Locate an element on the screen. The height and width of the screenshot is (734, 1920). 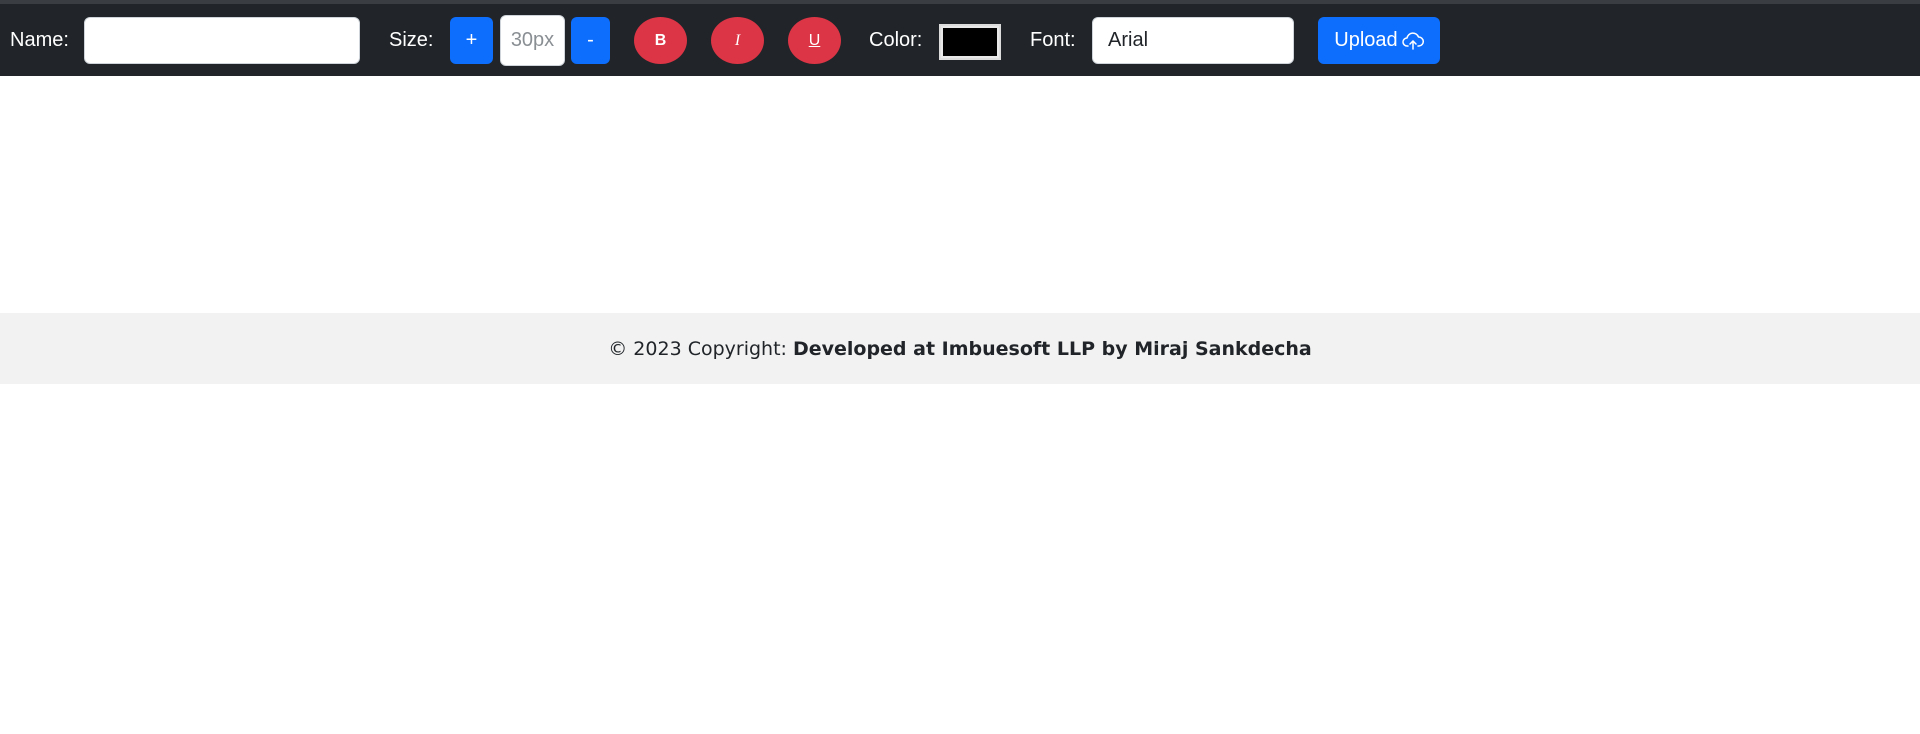
size-increase-button: + is located at coordinates (471, 40).